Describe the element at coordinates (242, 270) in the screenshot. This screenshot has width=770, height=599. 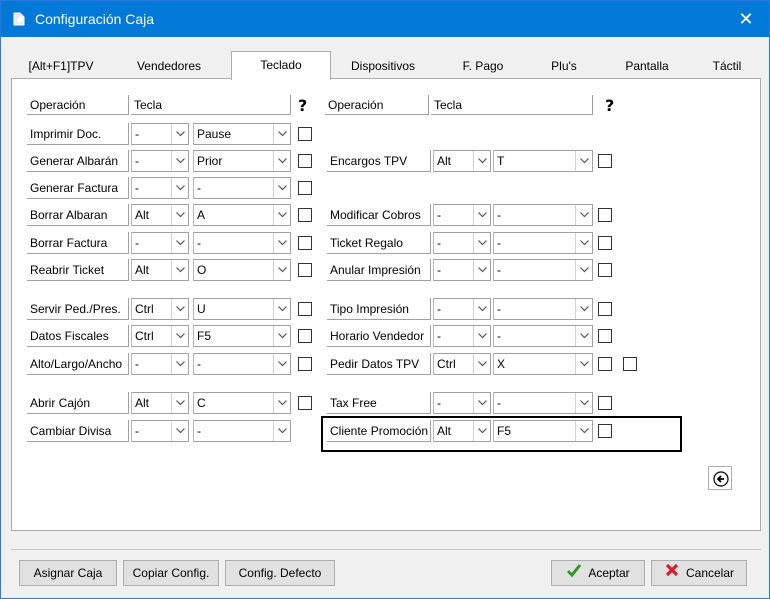
I see `left-key-select: O` at that location.